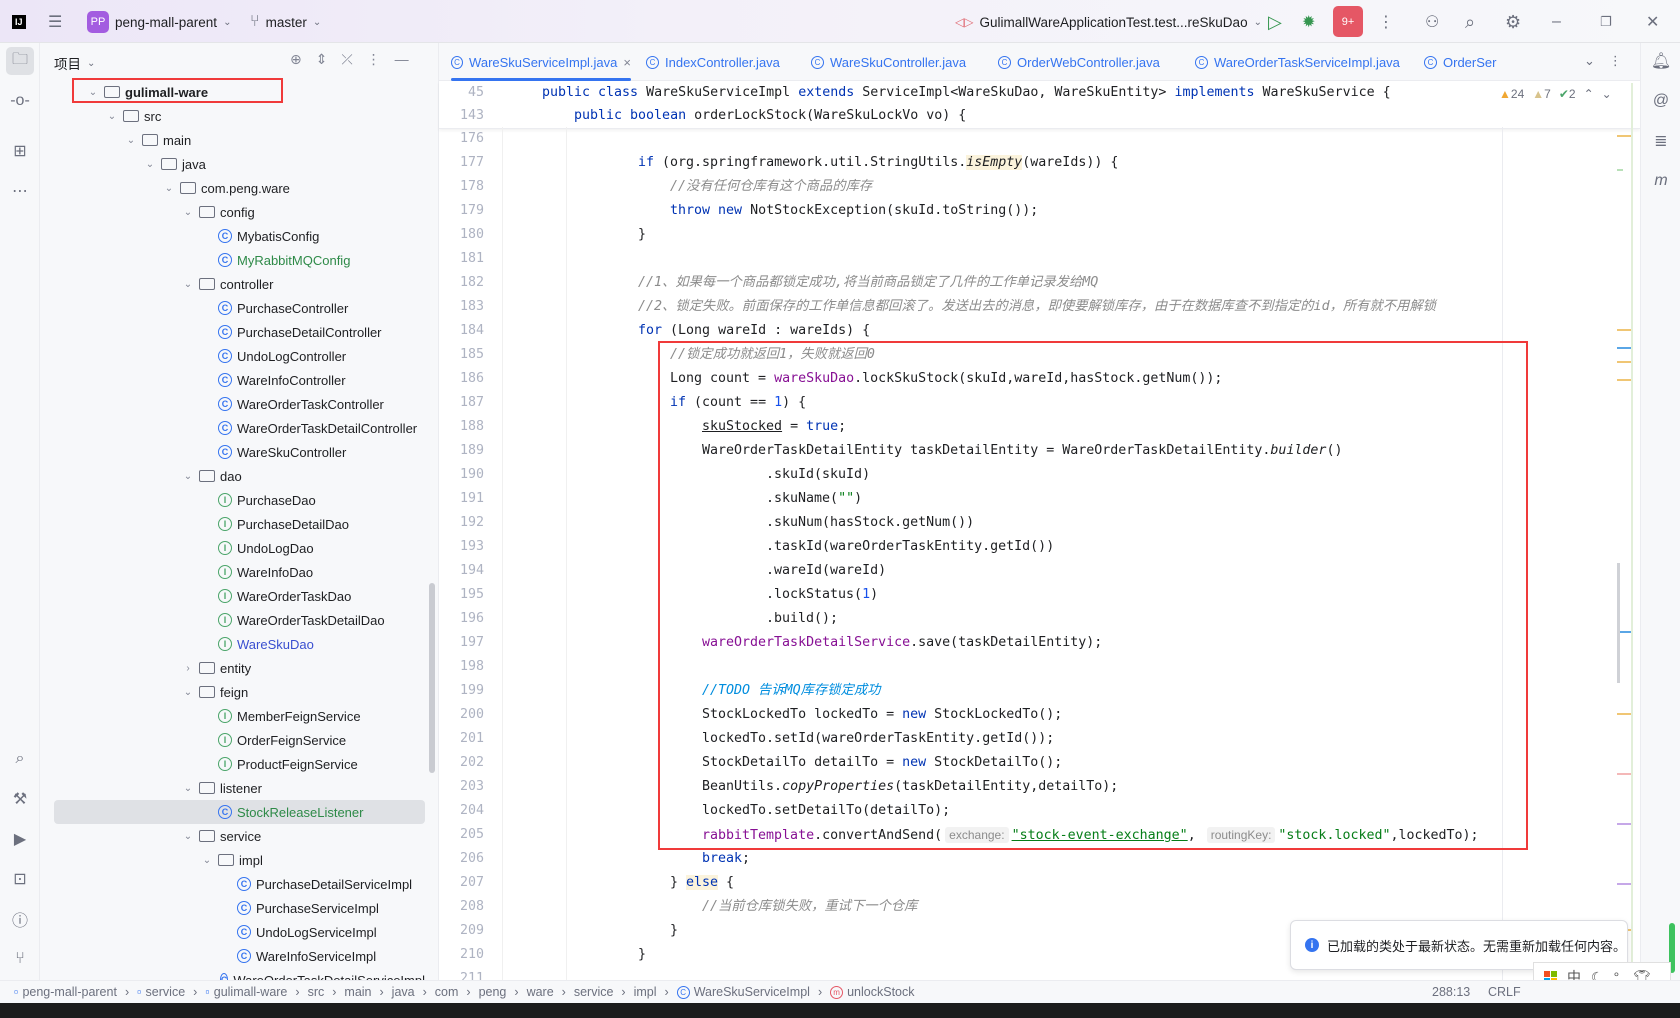  What do you see at coordinates (232, 236) in the screenshot?
I see `tree-item: C MybatisConfig` at bounding box center [232, 236].